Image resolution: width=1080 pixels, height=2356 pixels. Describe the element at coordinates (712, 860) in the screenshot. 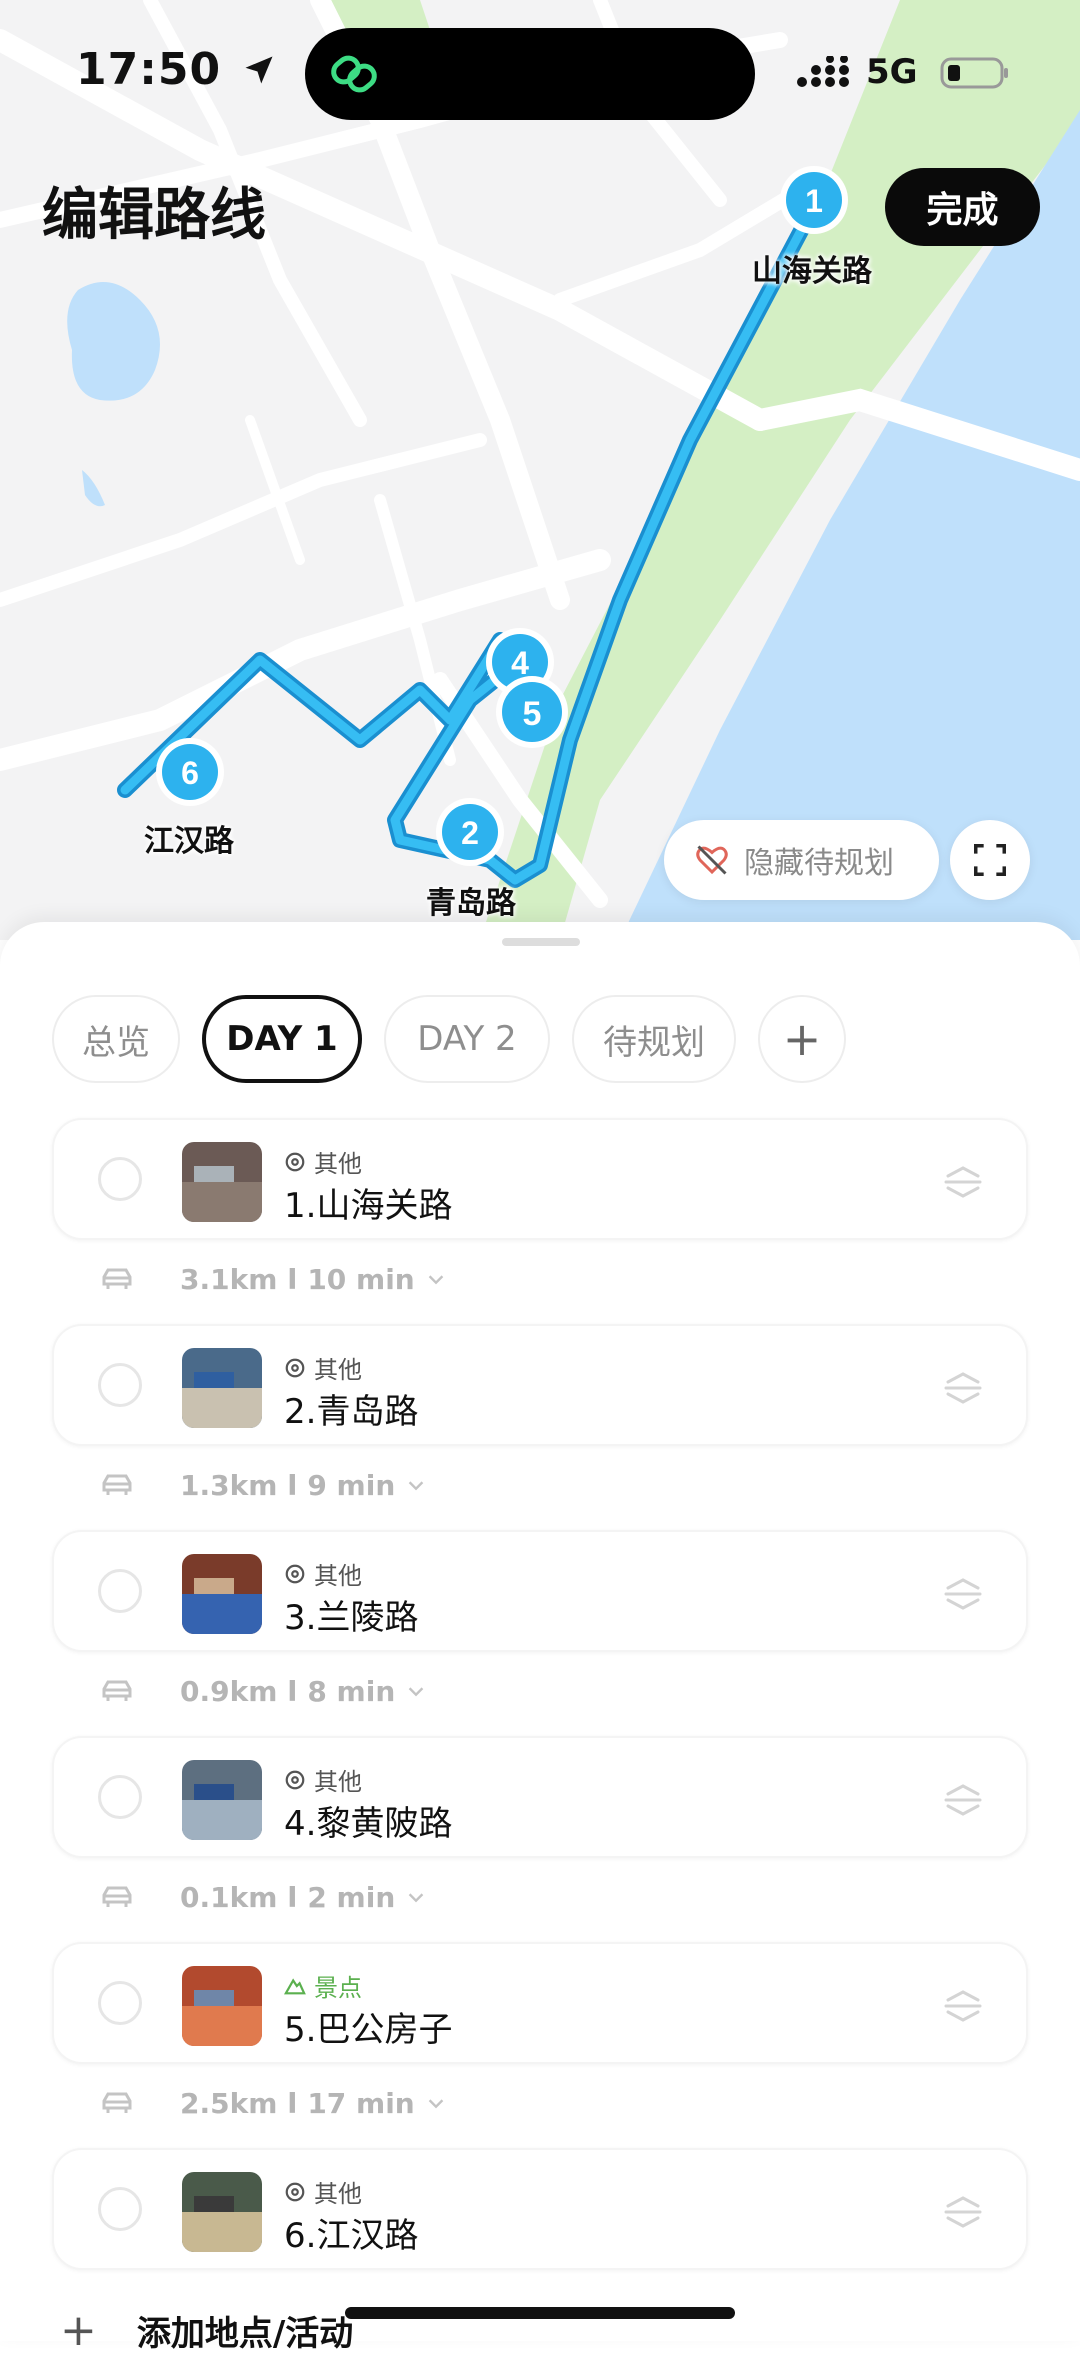

I see `heart-off-icon` at that location.